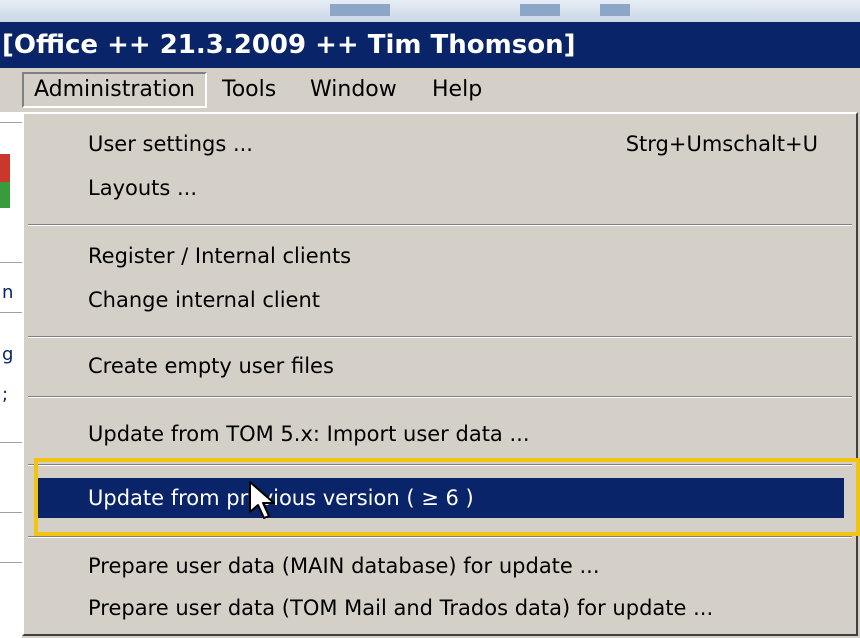 Image resolution: width=860 pixels, height=638 pixels. What do you see at coordinates (441, 300) in the screenshot?
I see `menu-item-change-internal-client: Change internal client` at bounding box center [441, 300].